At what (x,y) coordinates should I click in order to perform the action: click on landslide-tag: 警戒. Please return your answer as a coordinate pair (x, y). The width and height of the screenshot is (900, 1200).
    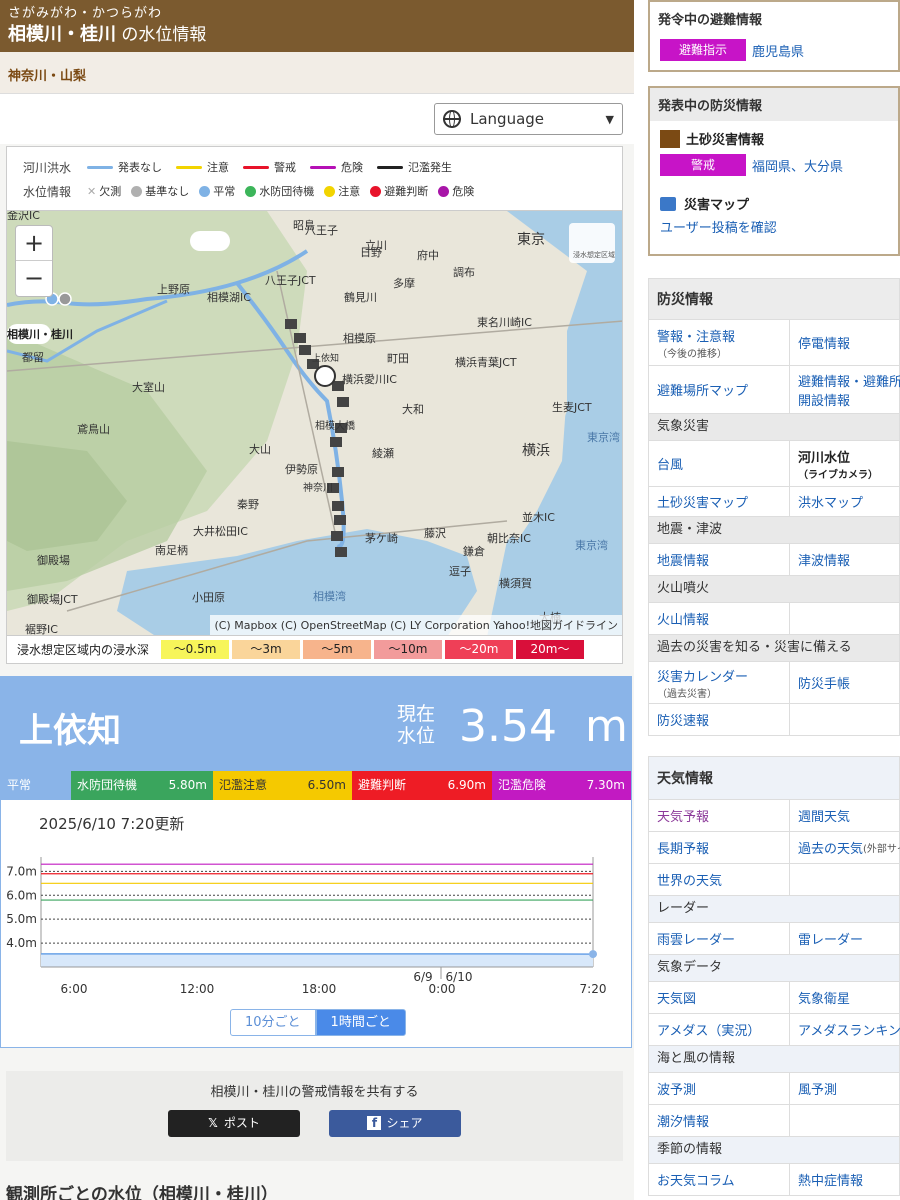
    Looking at the image, I should click on (703, 165).